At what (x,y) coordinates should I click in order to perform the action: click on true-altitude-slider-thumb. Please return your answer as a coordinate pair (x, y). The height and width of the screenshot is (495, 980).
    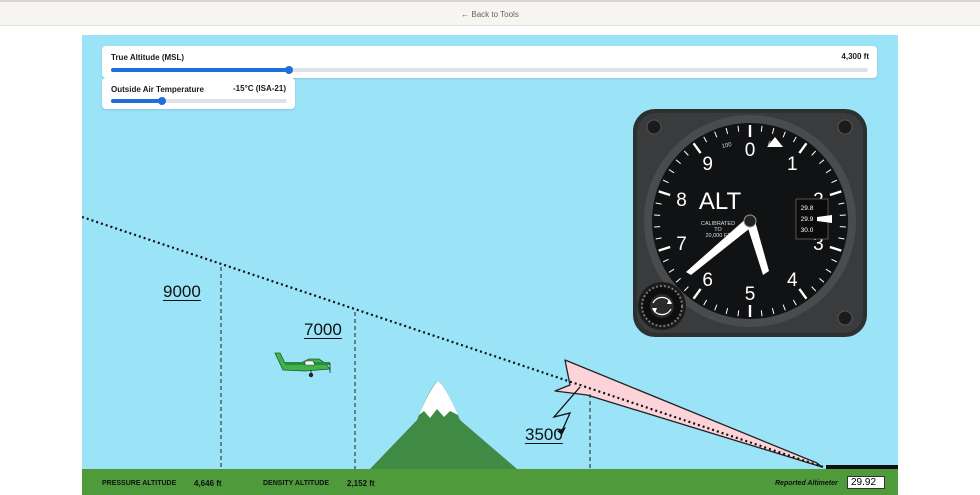
    Looking at the image, I should click on (288, 70).